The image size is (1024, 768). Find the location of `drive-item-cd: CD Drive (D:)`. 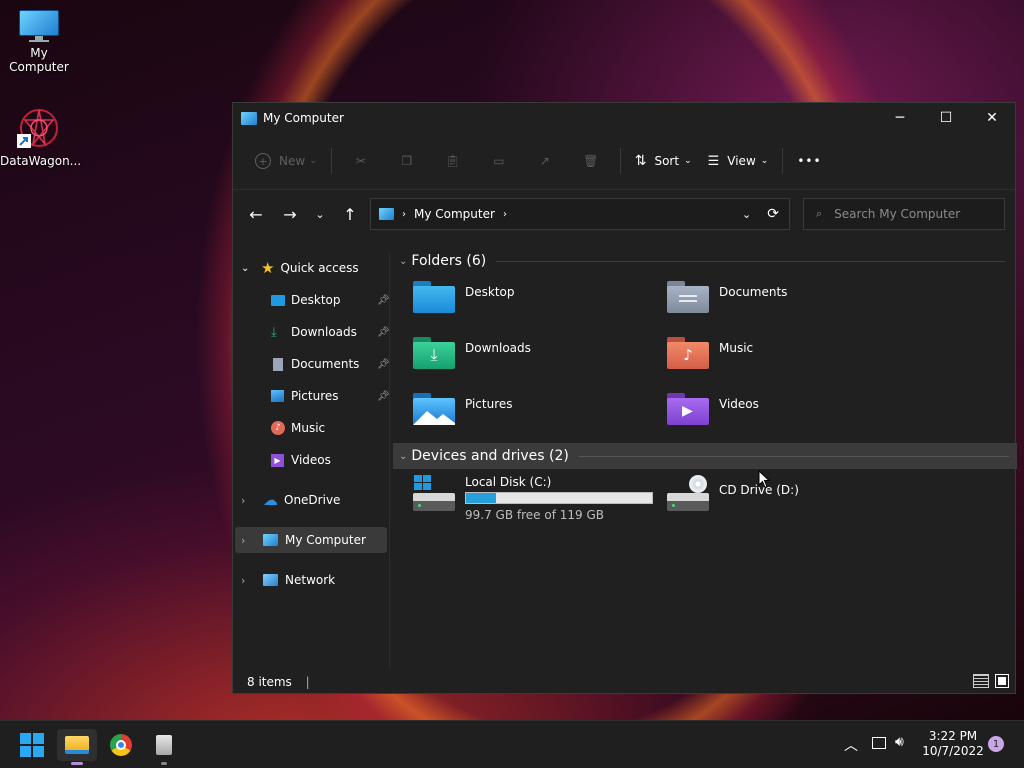

drive-item-cd: CD Drive (D:) is located at coordinates (733, 493).